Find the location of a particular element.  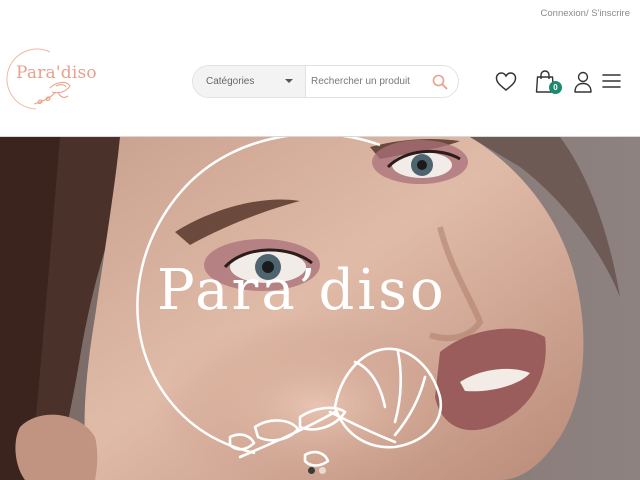

top-bar: Connexion/ S'inscrire is located at coordinates (320, 14).